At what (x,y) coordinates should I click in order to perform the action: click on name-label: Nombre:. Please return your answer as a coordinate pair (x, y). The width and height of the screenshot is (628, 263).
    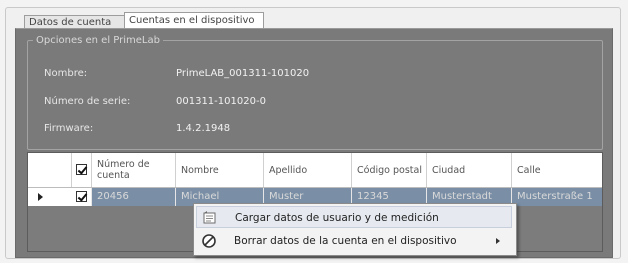
    Looking at the image, I should click on (66, 73).